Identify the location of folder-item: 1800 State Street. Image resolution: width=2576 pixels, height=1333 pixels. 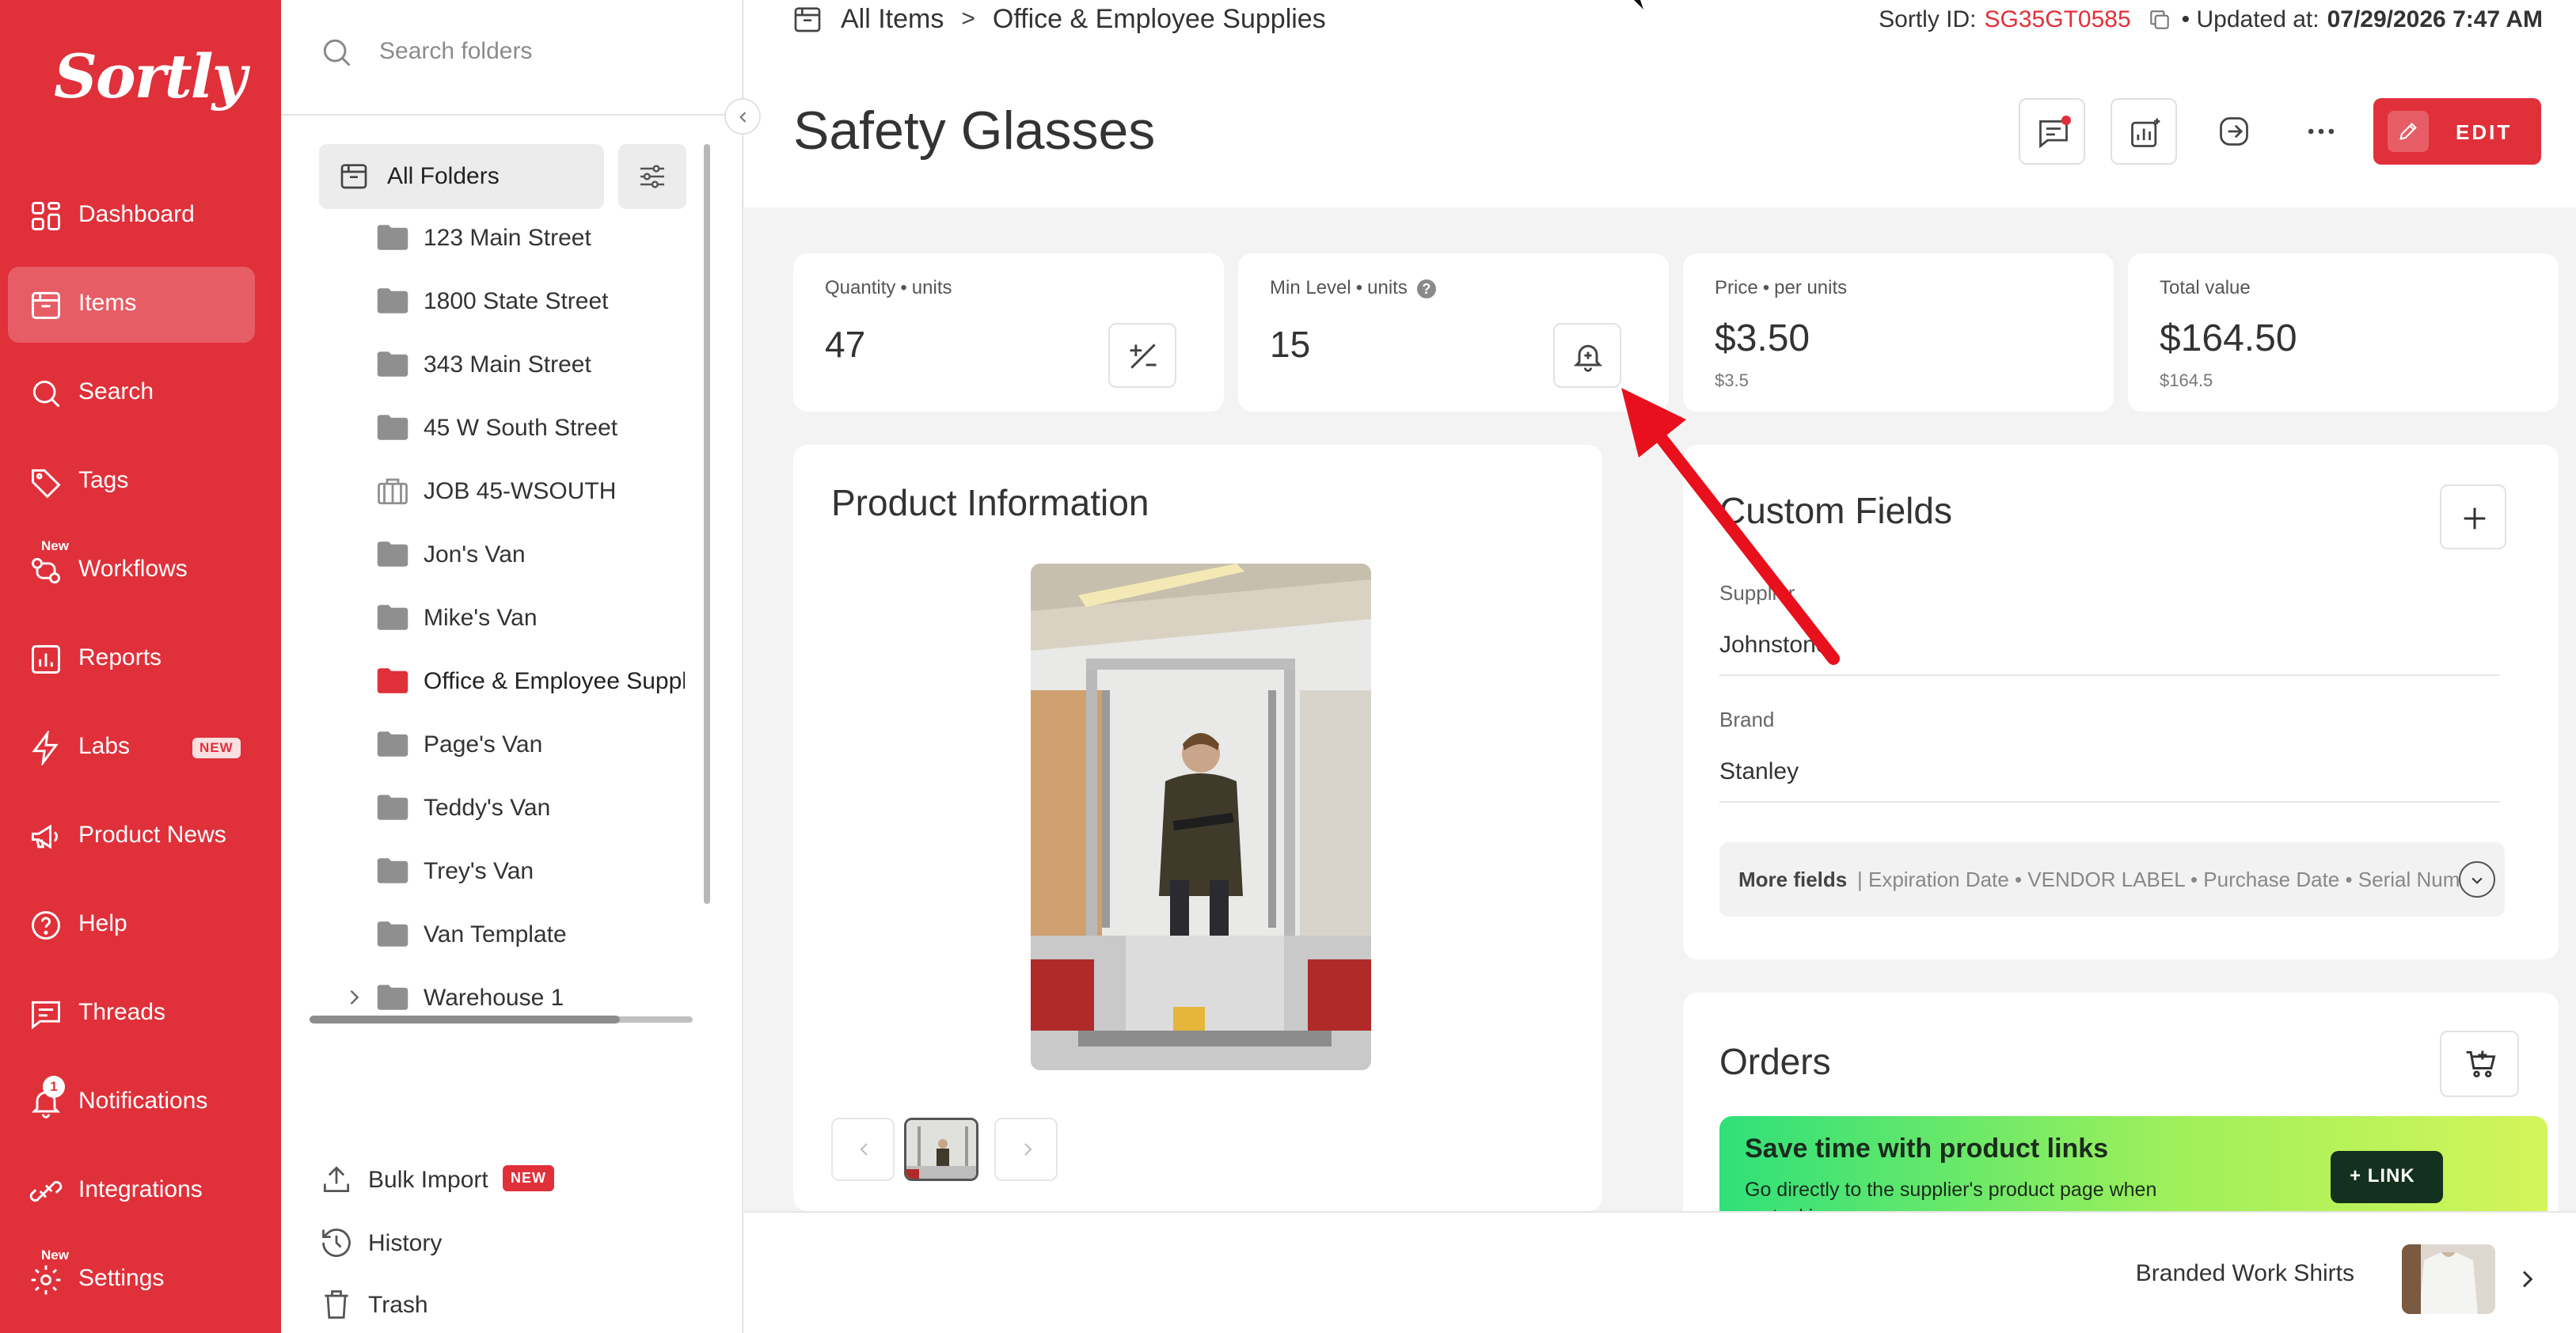
(511, 302).